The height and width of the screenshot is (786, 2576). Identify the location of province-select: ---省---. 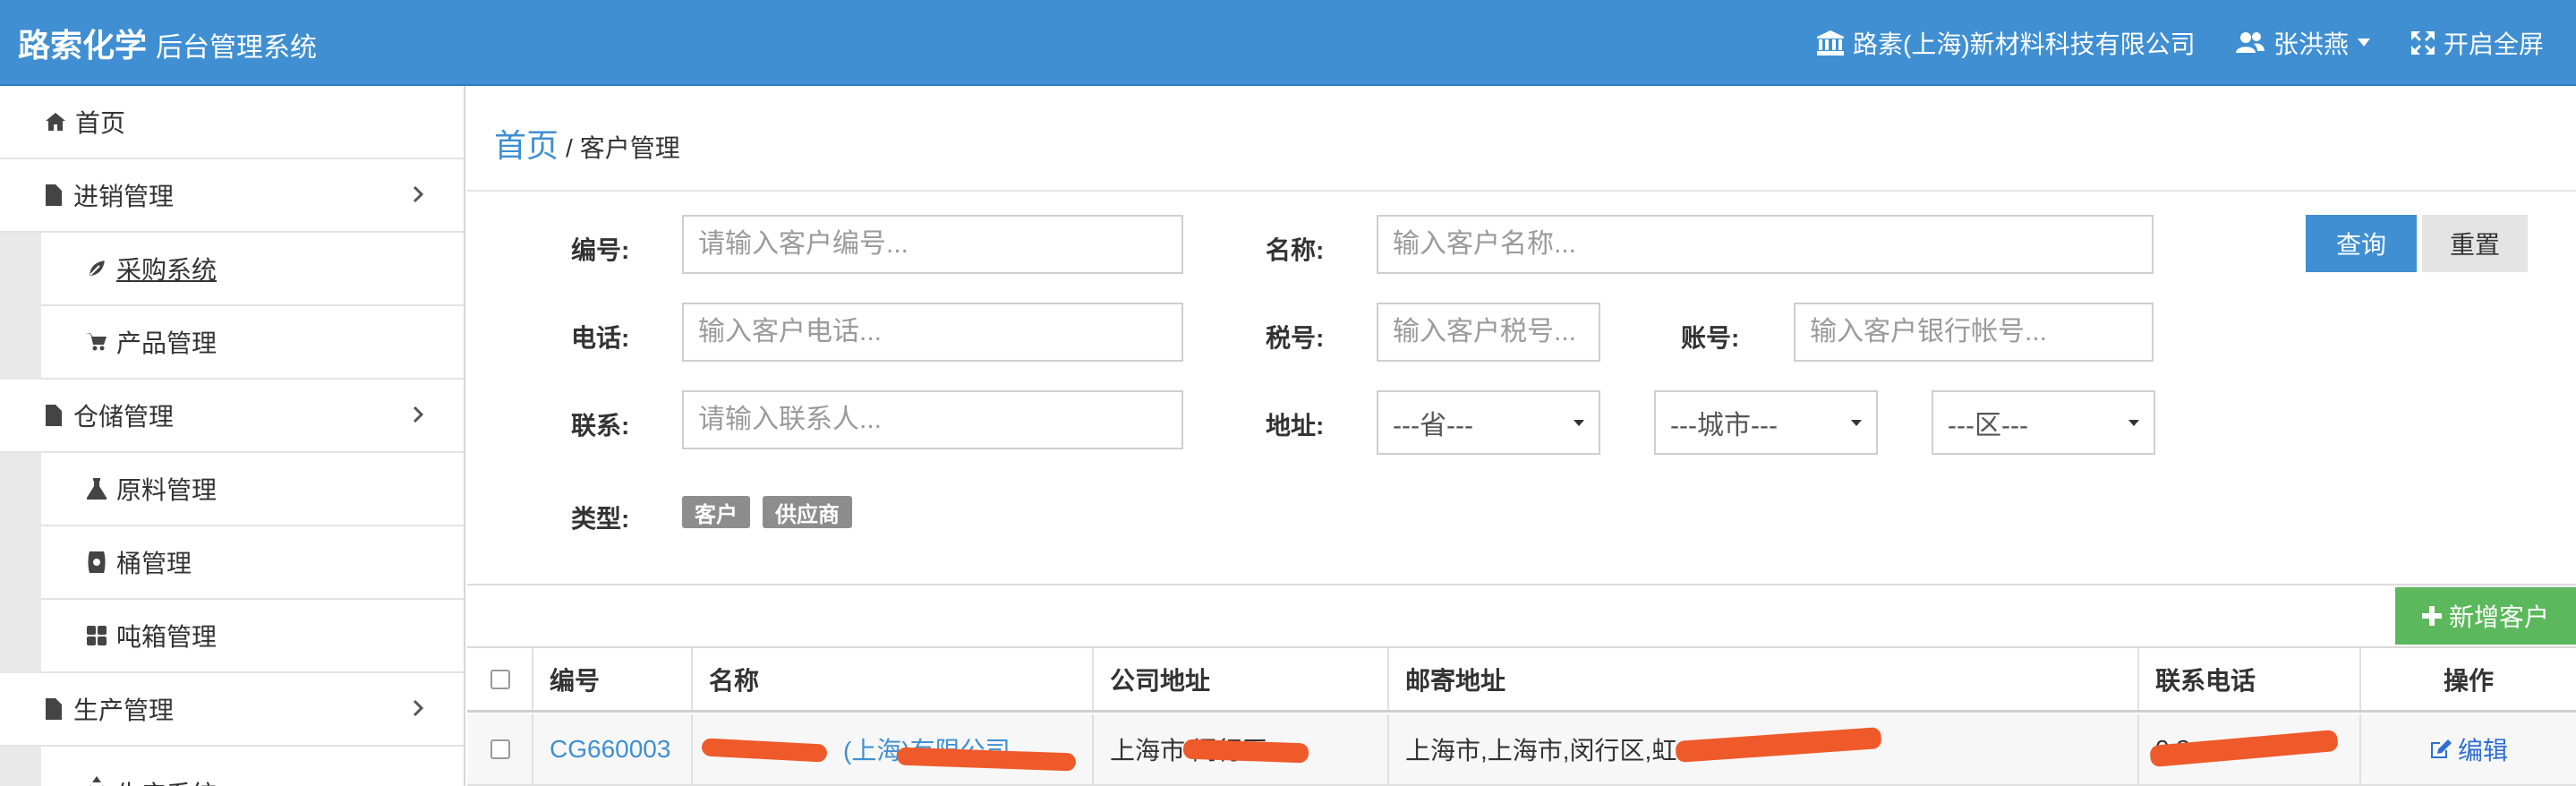
(1488, 422).